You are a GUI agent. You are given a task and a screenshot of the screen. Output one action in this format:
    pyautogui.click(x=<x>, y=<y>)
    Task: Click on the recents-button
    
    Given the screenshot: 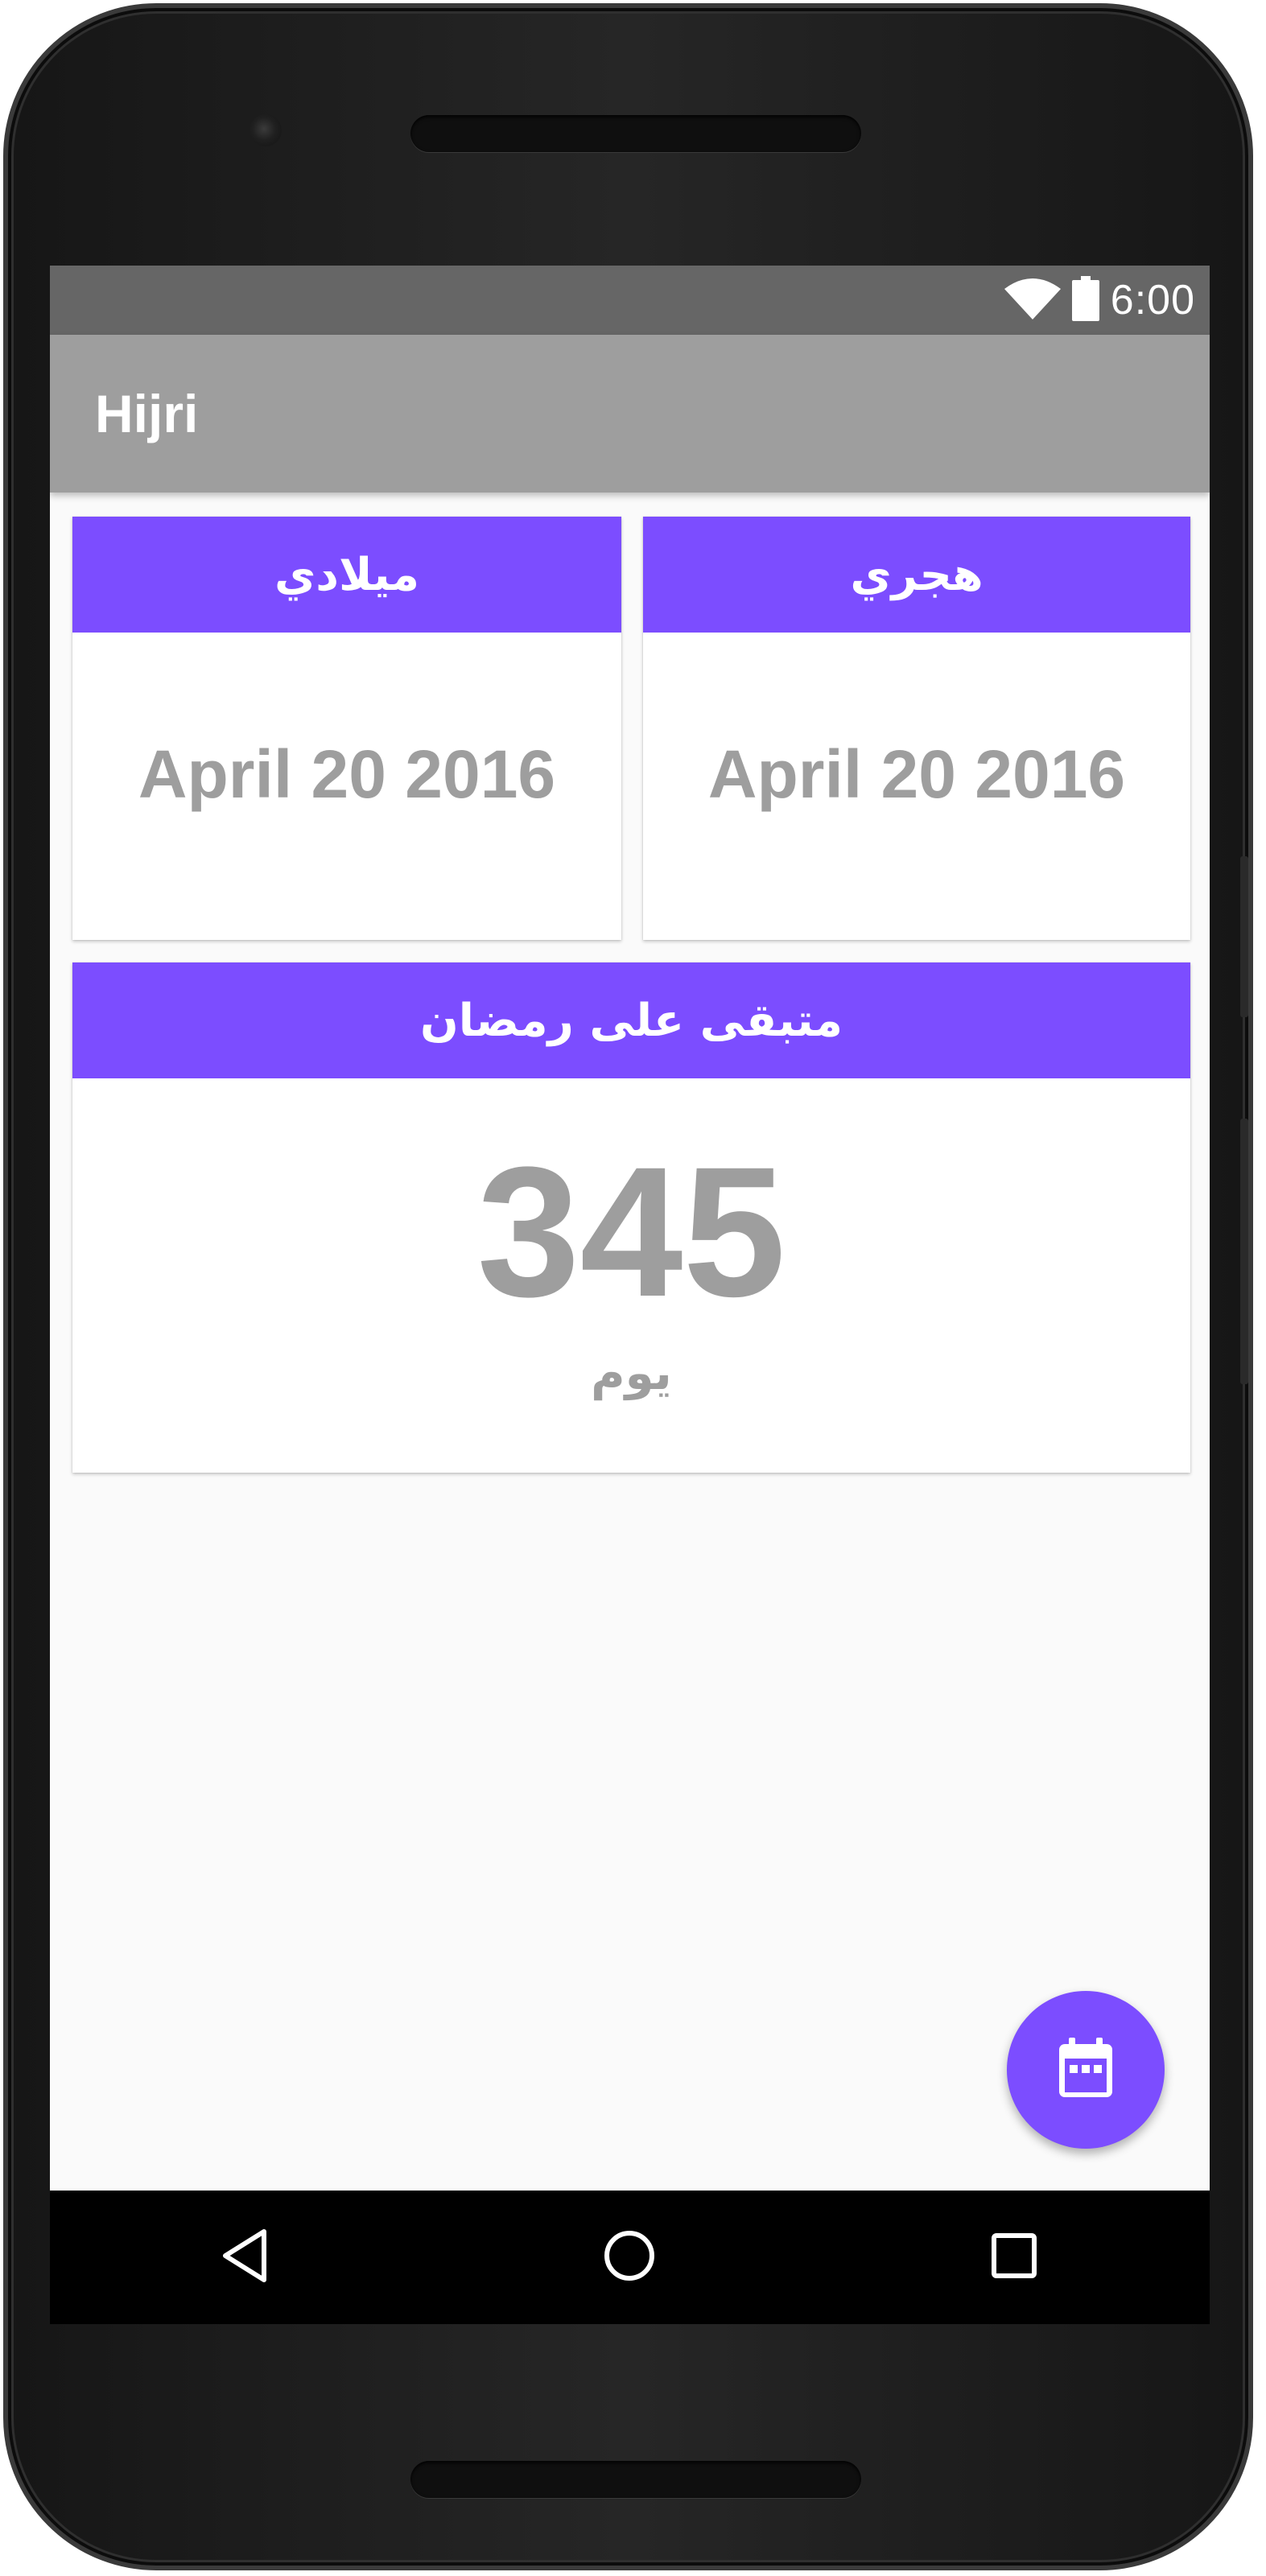 What is the action you would take?
    pyautogui.click(x=1015, y=2257)
    